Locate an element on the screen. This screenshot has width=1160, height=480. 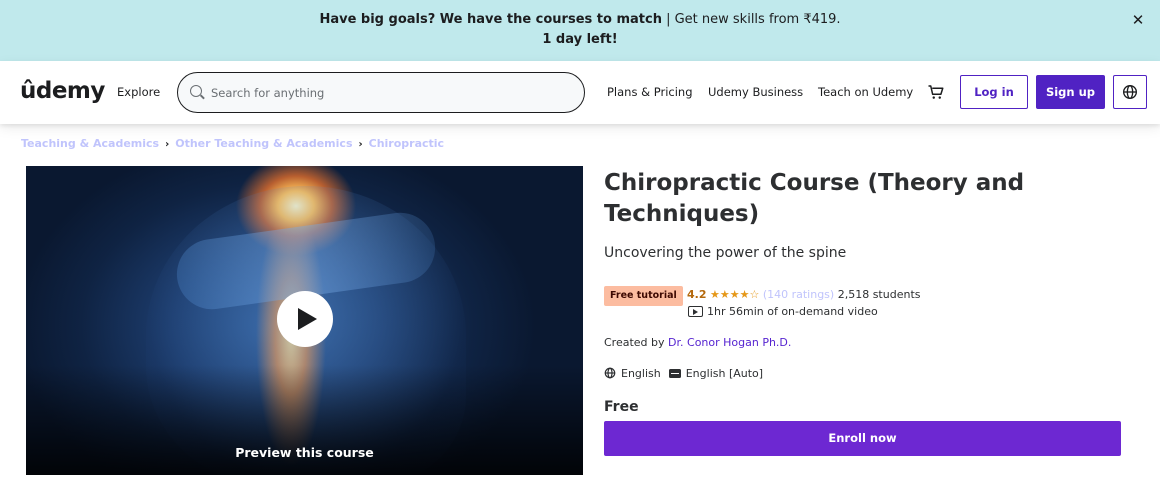
rating-line: 4.2 ★★★★☆ (140 ratings) 2,518 students is located at coordinates (804, 294).